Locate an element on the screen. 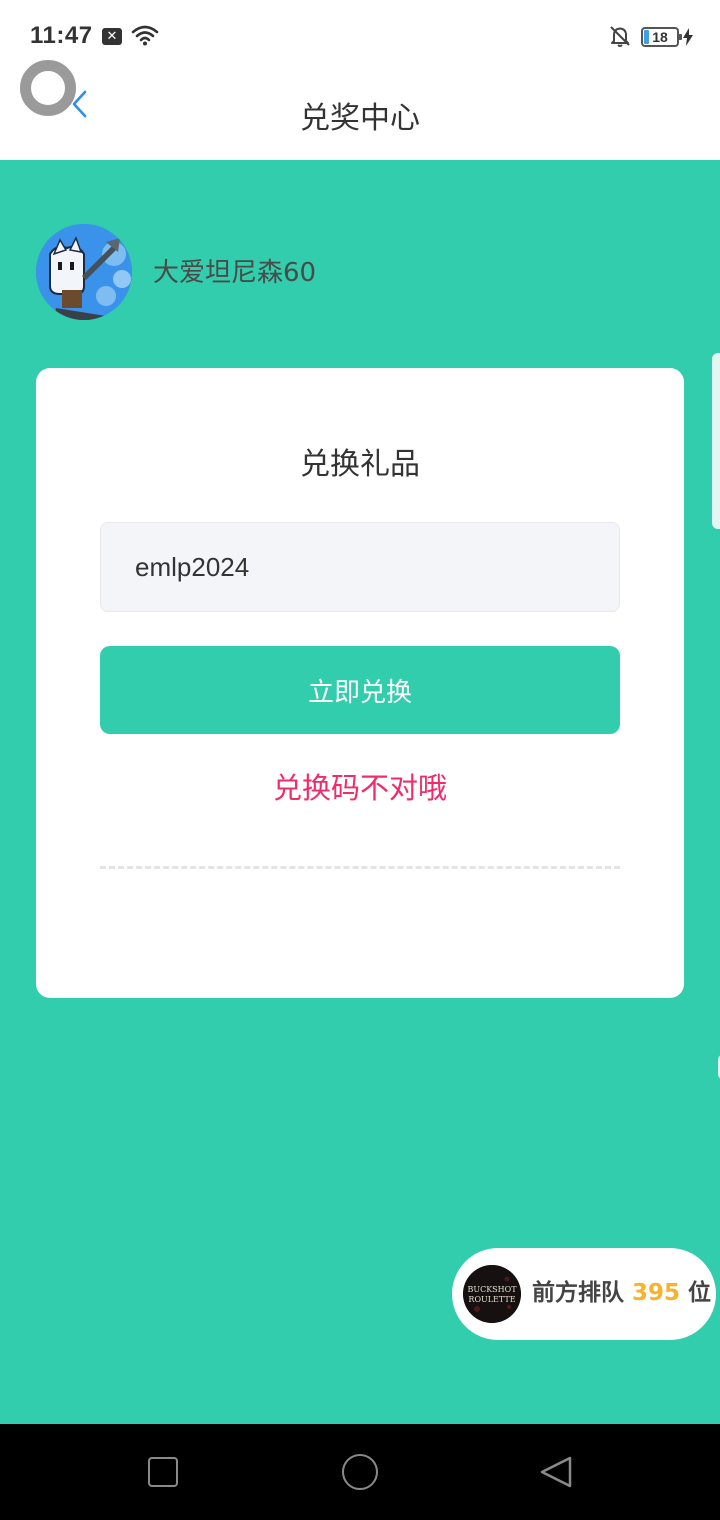  dashed-divider is located at coordinates (360, 867).